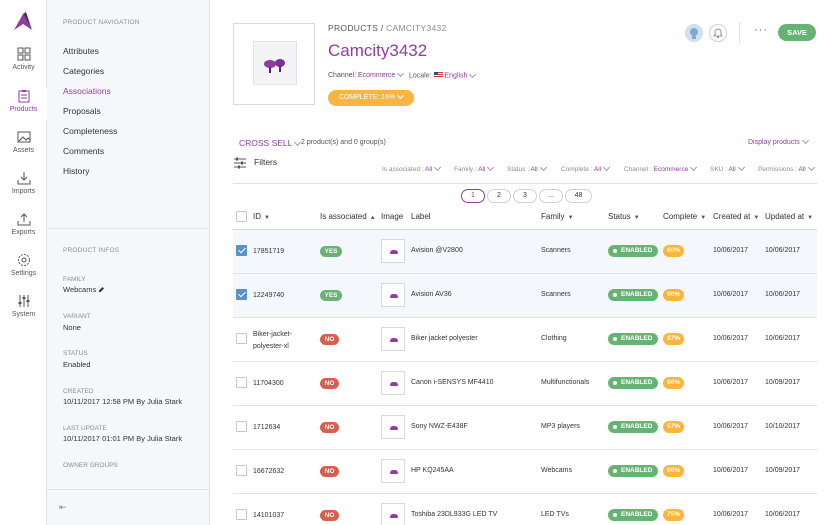  Describe the element at coordinates (371, 98) in the screenshot. I see `completeness-dropdown: COMPLETE: 16%` at that location.